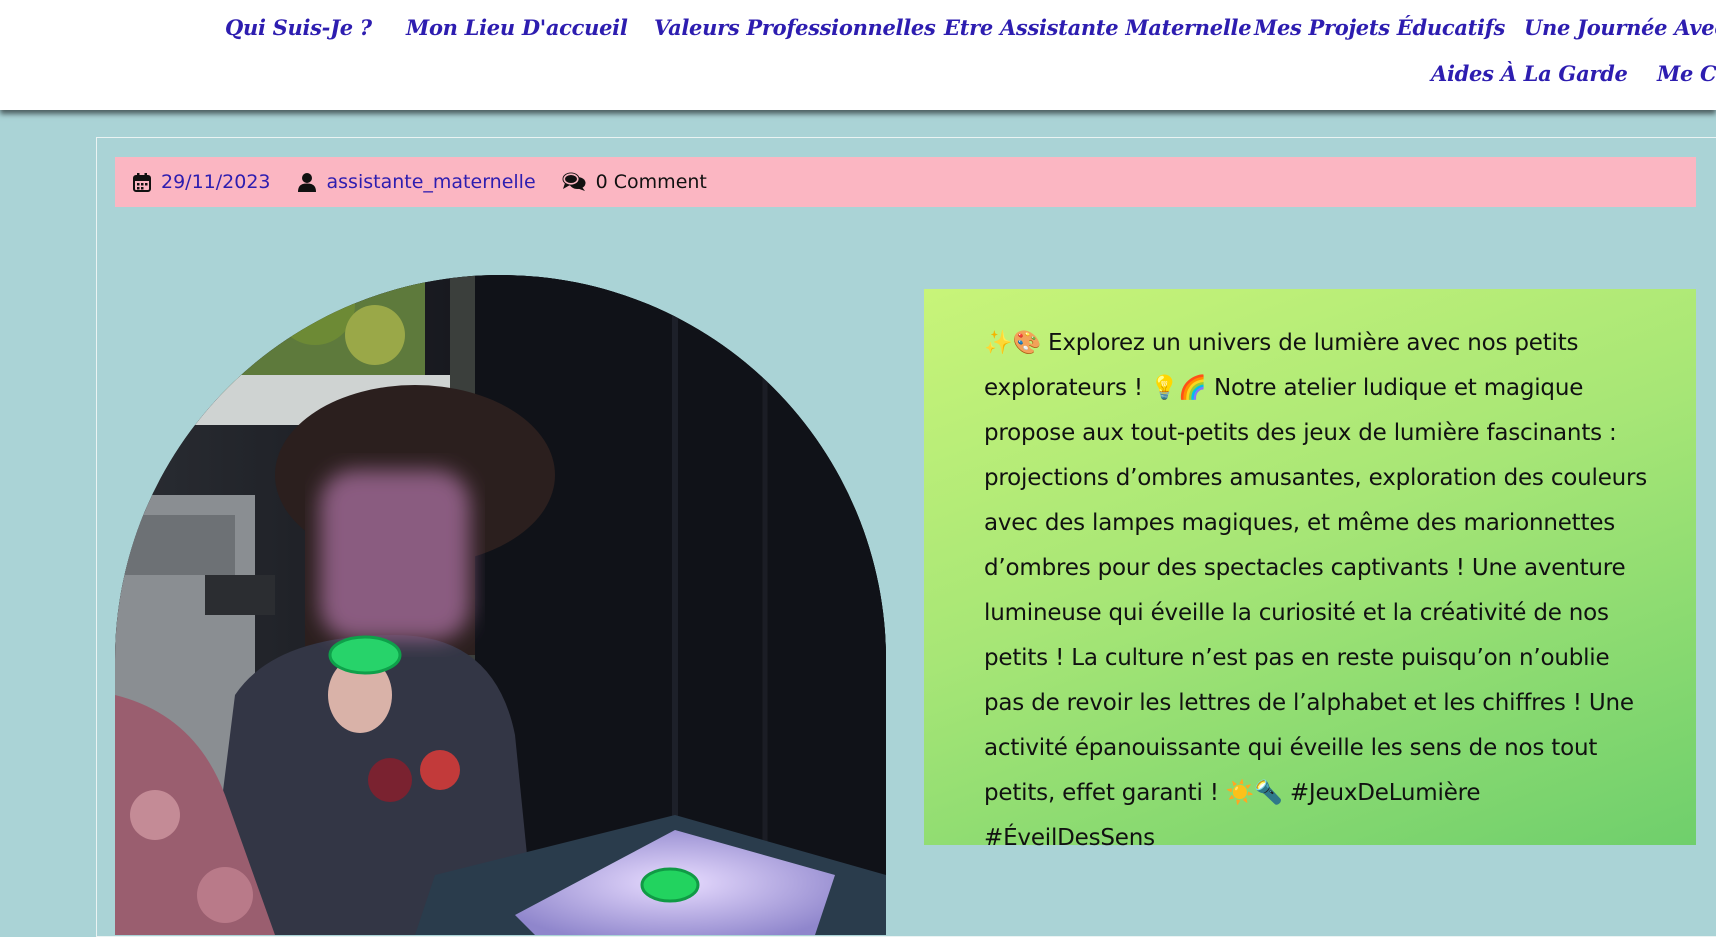 The height and width of the screenshot is (937, 1716). I want to click on post-author: assistante_maternelle, so click(416, 182).